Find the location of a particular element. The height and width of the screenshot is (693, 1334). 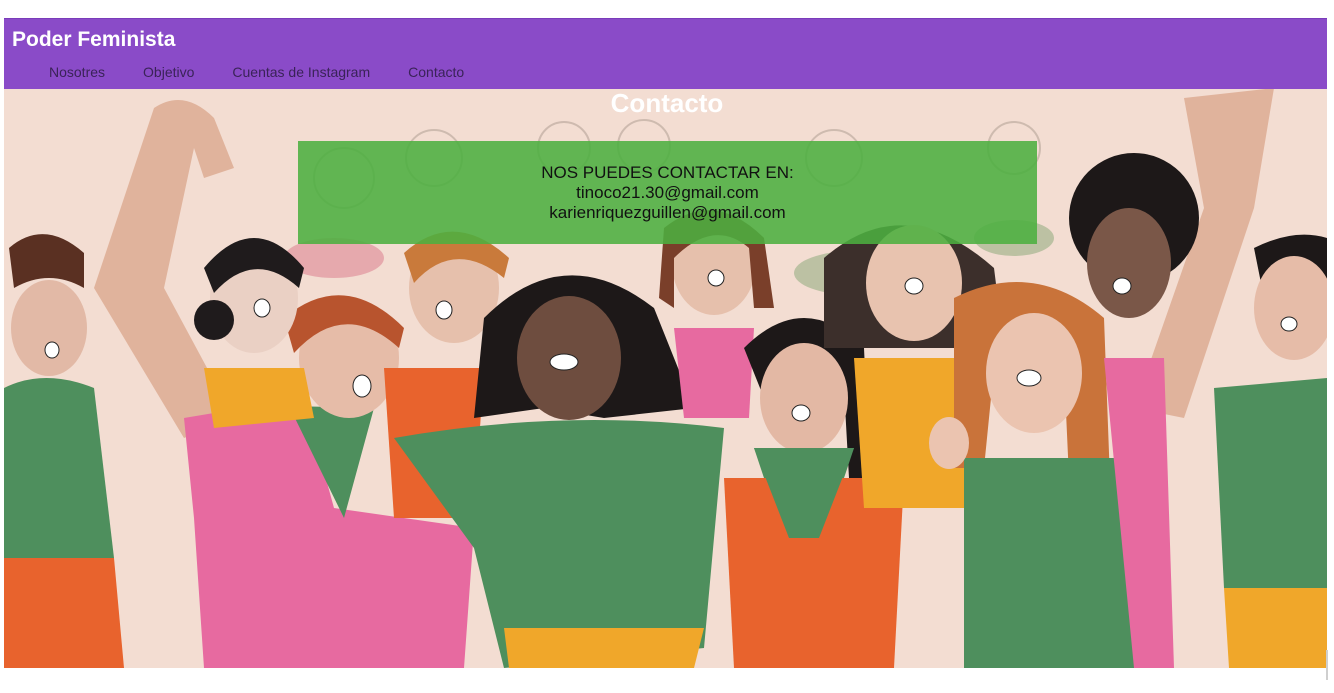

site-brand: Poder Feminista is located at coordinates (93, 40).